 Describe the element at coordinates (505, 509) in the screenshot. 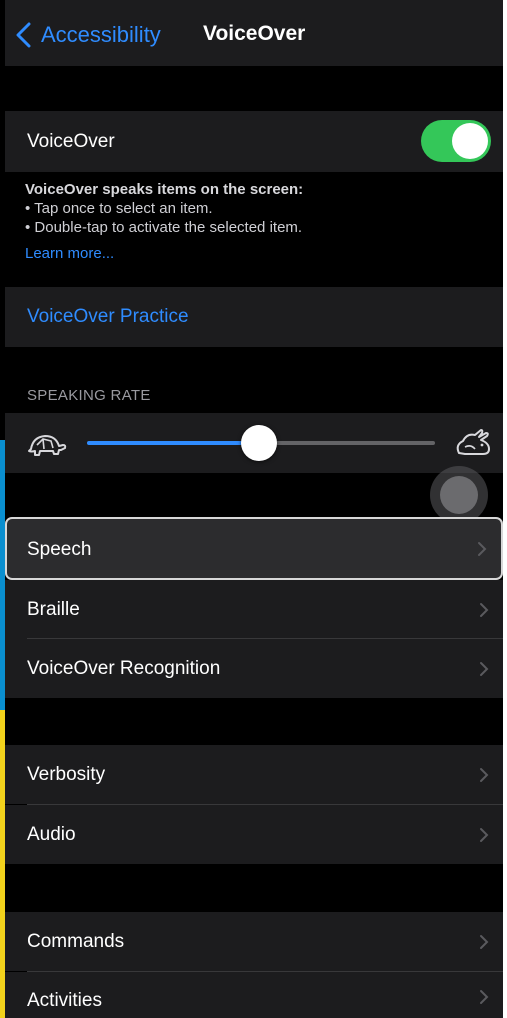

I see `right-edge` at that location.